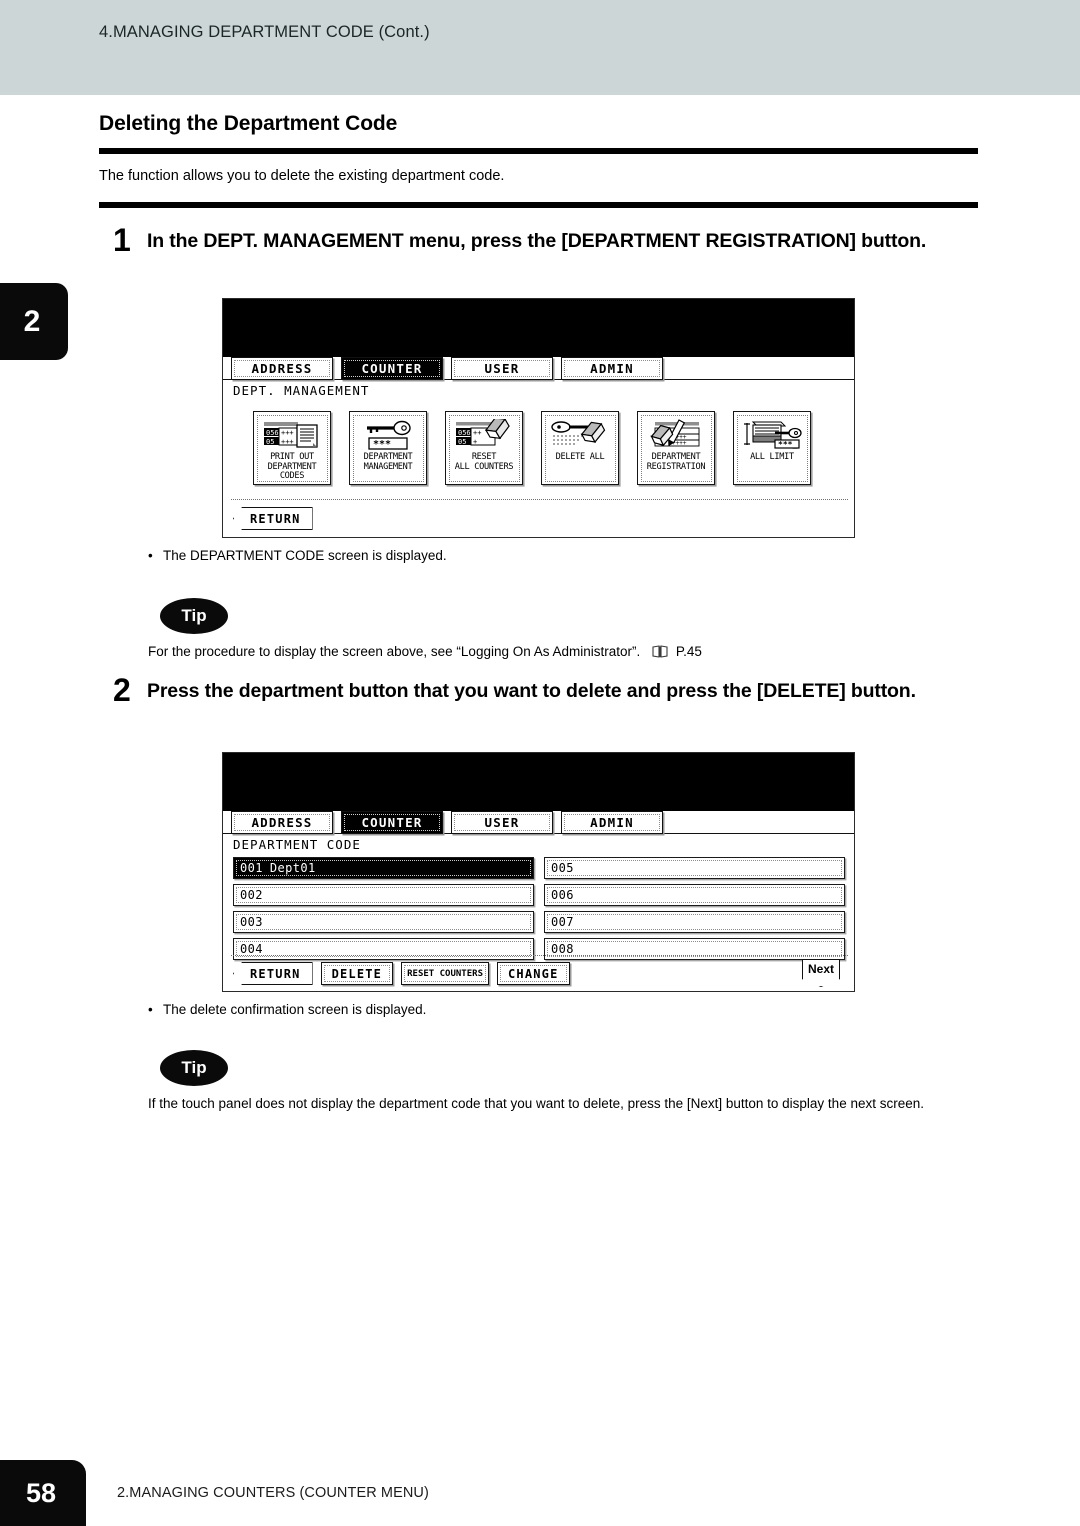 The image size is (1080, 1526). What do you see at coordinates (388, 435) in the screenshot?
I see `department-management-icon: ***_` at bounding box center [388, 435].